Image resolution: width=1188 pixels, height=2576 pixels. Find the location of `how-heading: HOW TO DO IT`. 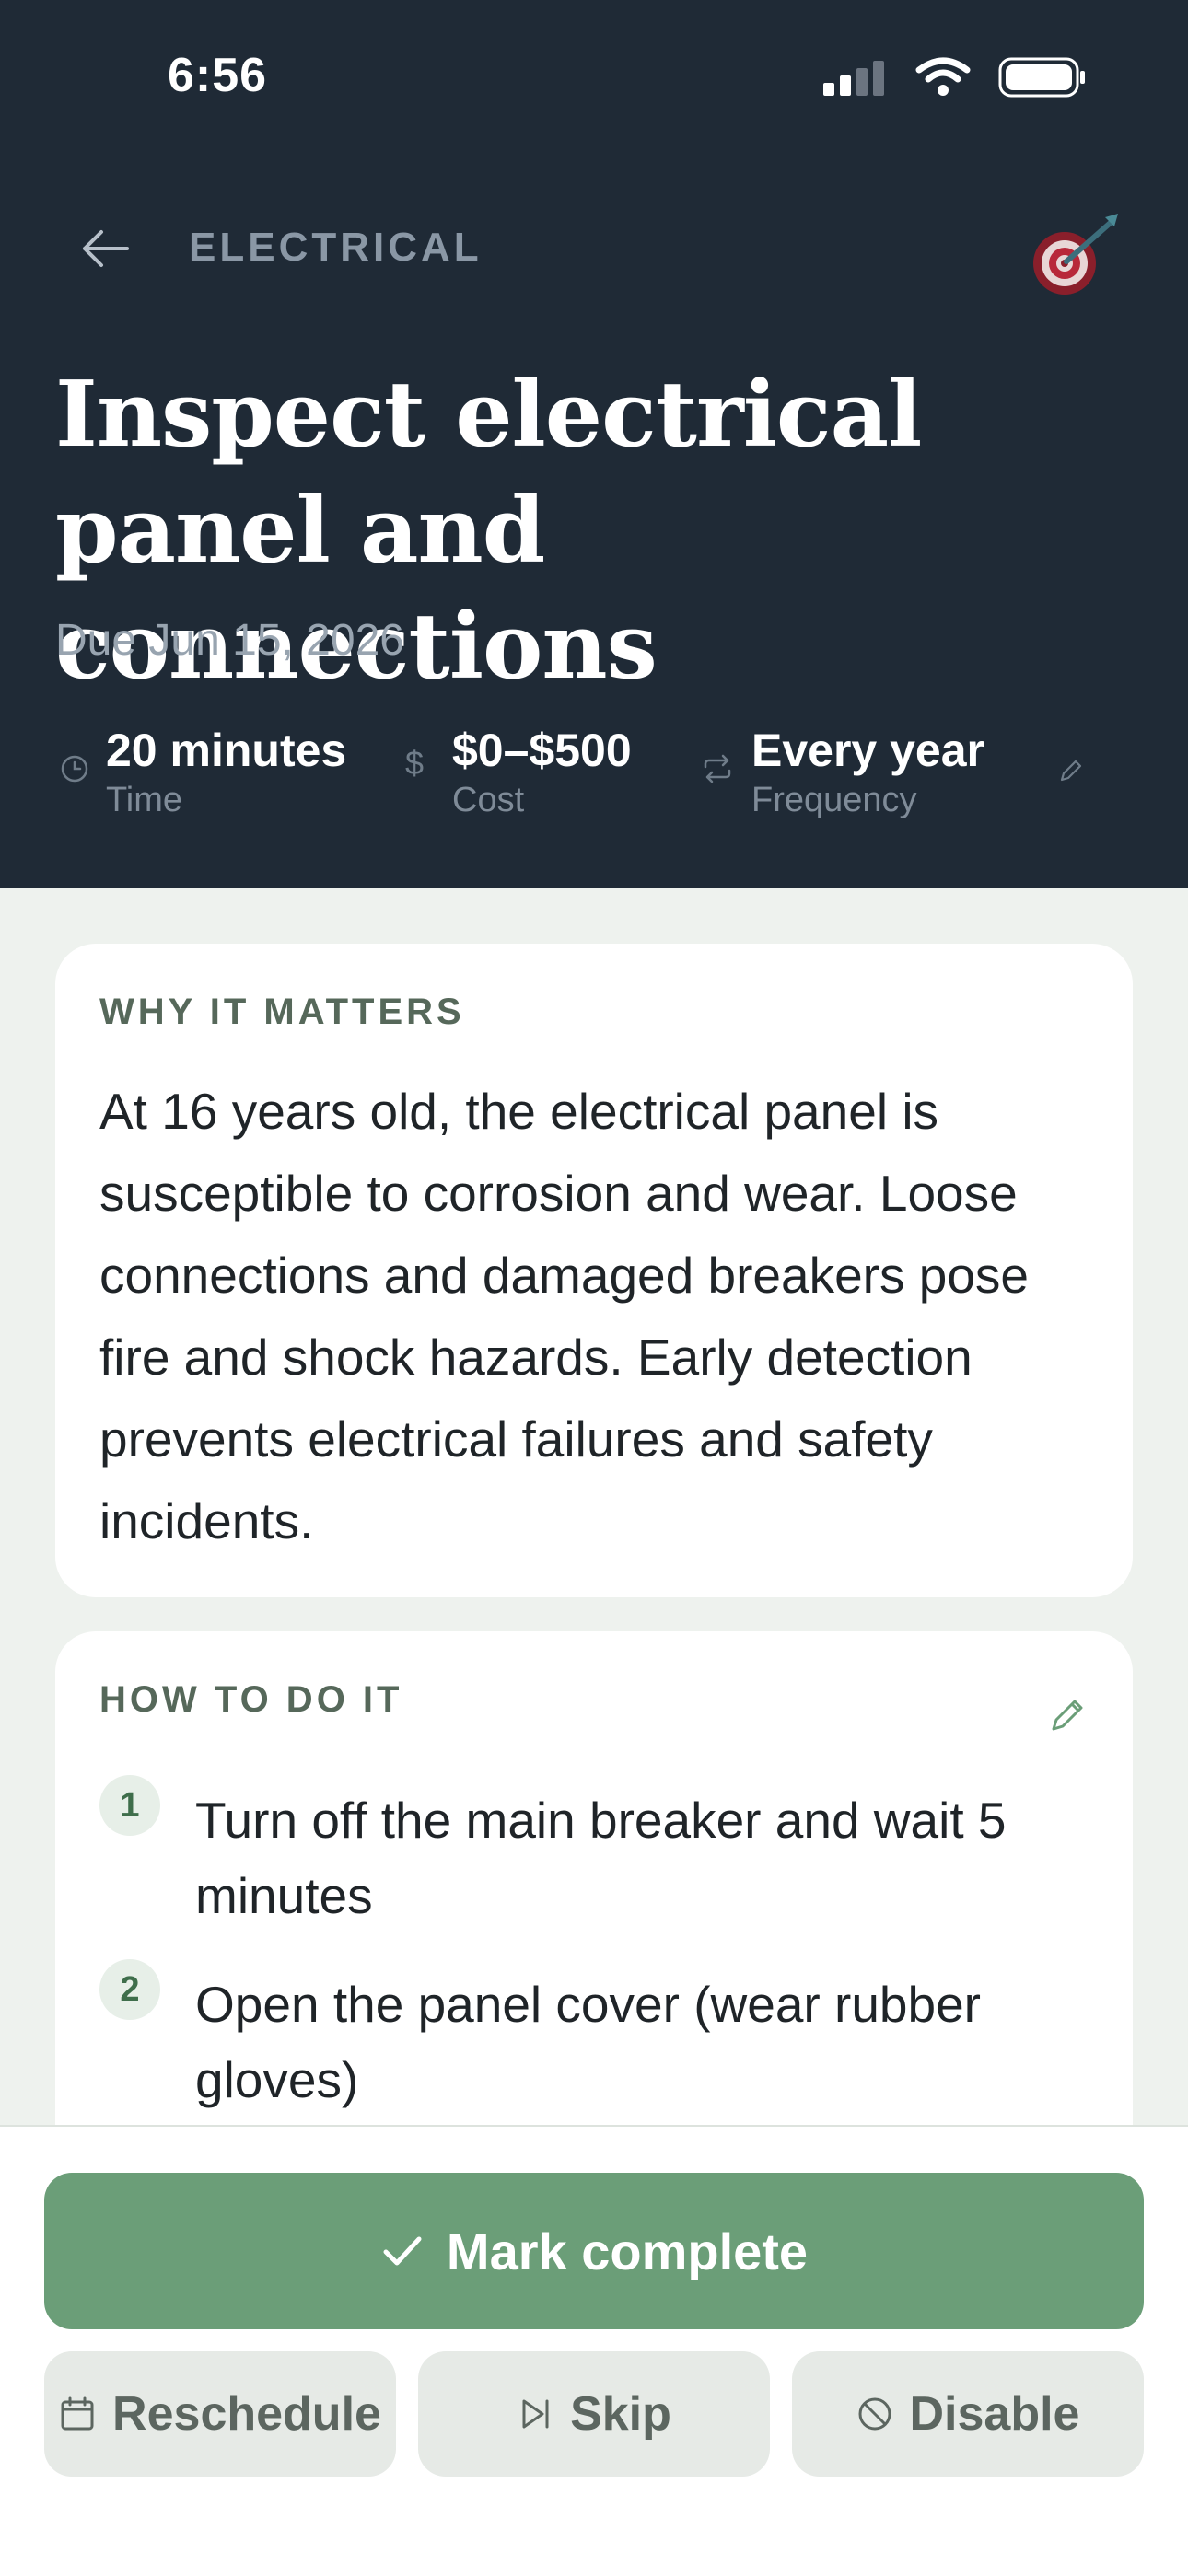

how-heading: HOW TO DO IT is located at coordinates (251, 1699).